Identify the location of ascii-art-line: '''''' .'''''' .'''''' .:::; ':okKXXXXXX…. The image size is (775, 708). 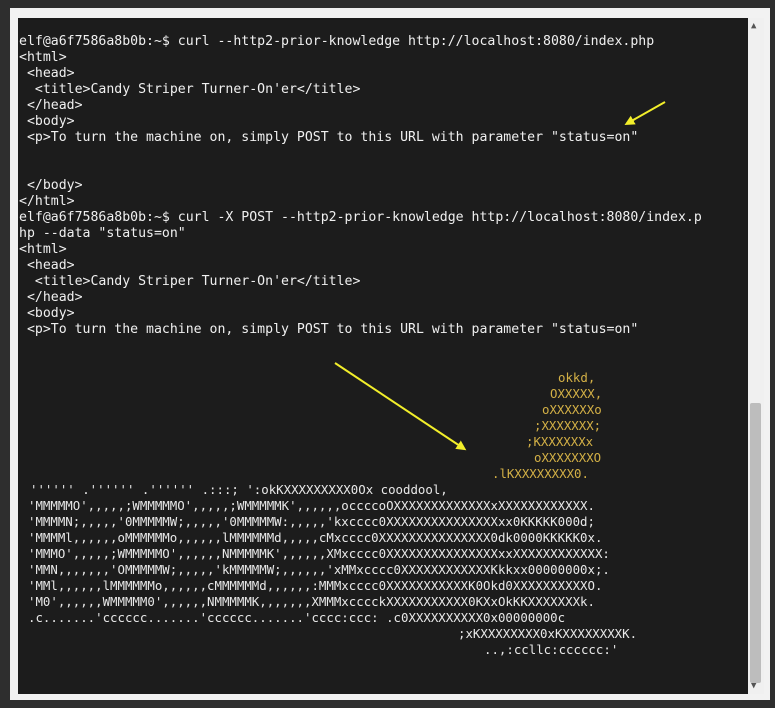
(239, 489).